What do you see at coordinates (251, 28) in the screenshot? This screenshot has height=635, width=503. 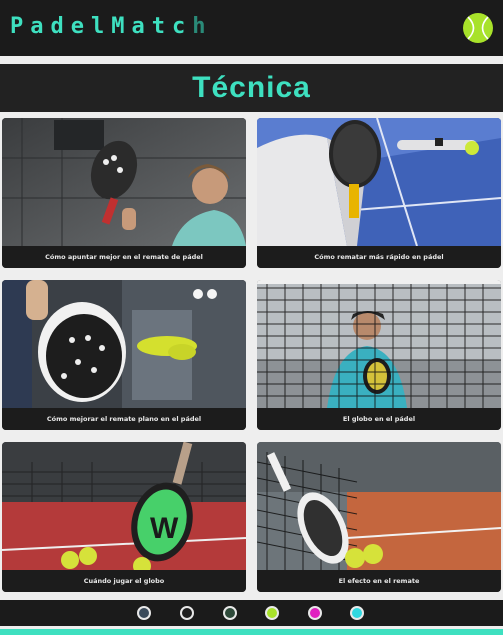 I see `top-navbar: PadelMatch` at bounding box center [251, 28].